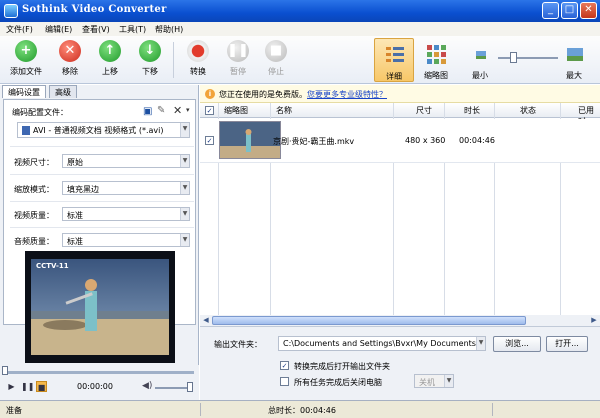 Image resolution: width=600 pixels, height=418 pixels. Describe the element at coordinates (11, 386) in the screenshot. I see `play-button: ▶` at that location.